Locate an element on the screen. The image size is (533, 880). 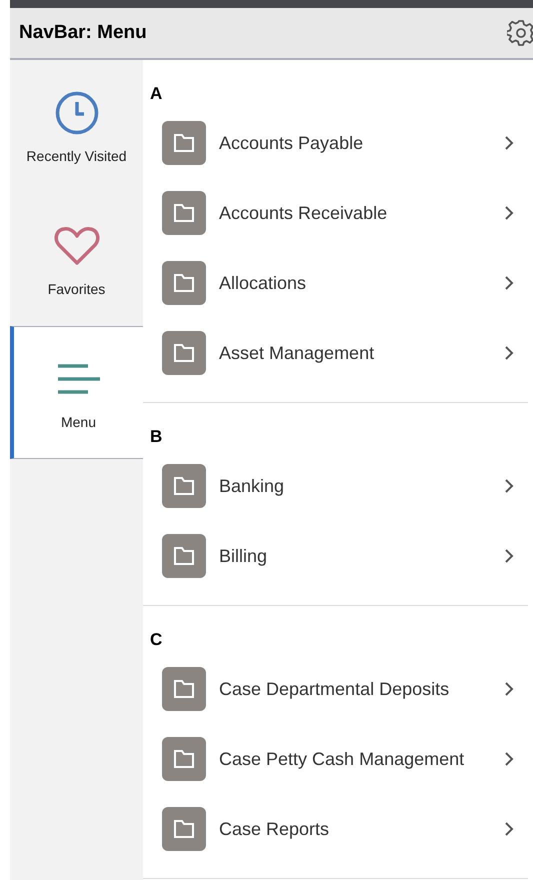
heart-icon is located at coordinates (77, 246).